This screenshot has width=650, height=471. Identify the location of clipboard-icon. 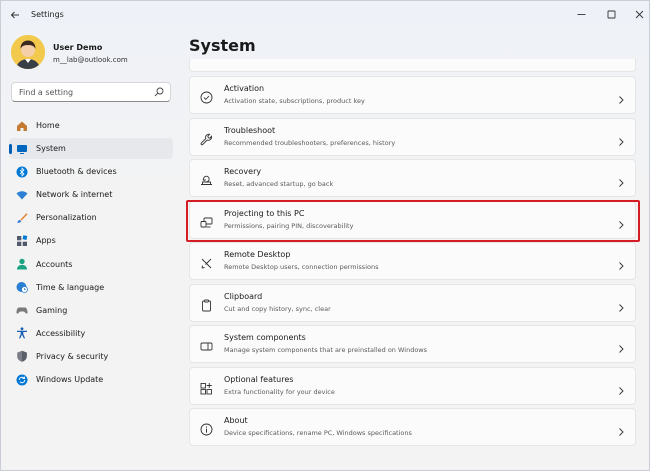
(206, 304).